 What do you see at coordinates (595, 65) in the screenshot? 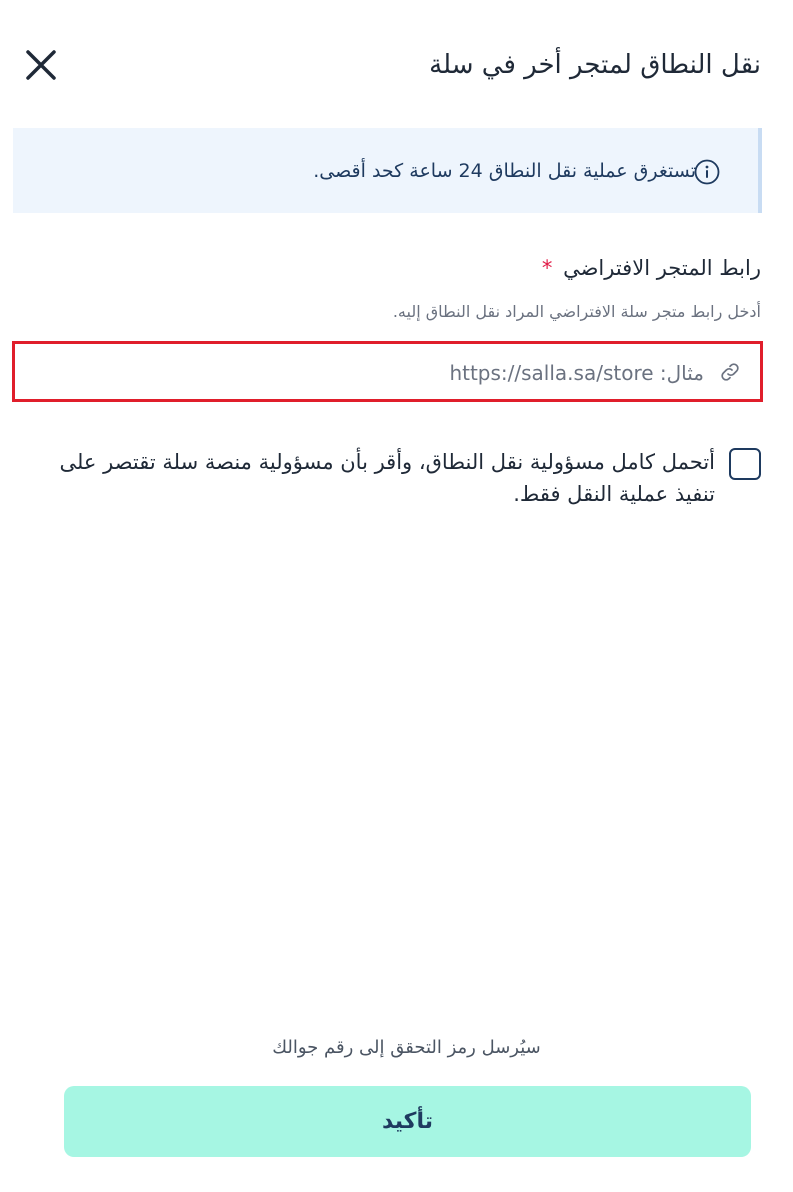
I see `page-title: نقل النطاق لمتجر أخر في سلة` at bounding box center [595, 65].